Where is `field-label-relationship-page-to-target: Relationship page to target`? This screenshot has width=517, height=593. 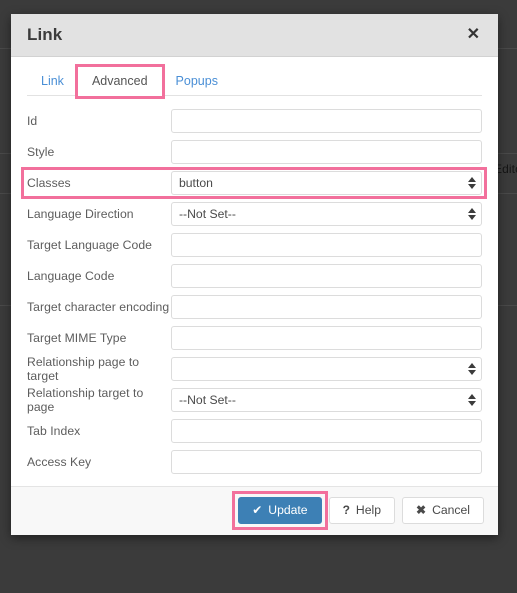 field-label-relationship-page-to-target: Relationship page to target is located at coordinates (83, 369).